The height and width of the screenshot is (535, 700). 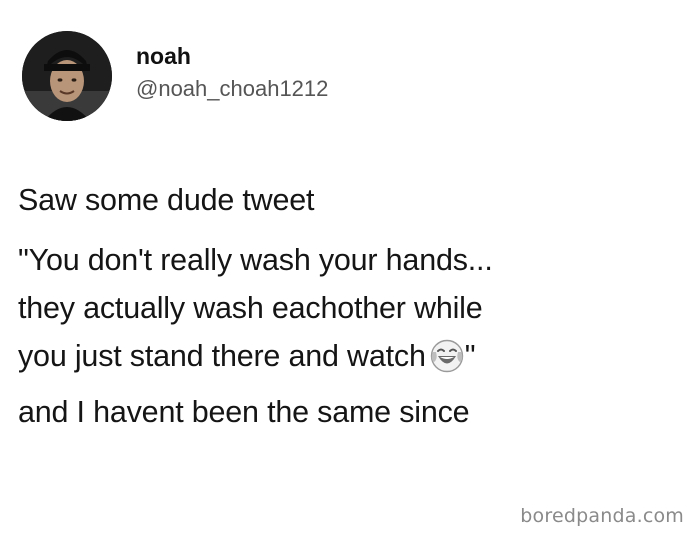 I want to click on author-names: noah @noah_choah1212, so click(x=232, y=73).